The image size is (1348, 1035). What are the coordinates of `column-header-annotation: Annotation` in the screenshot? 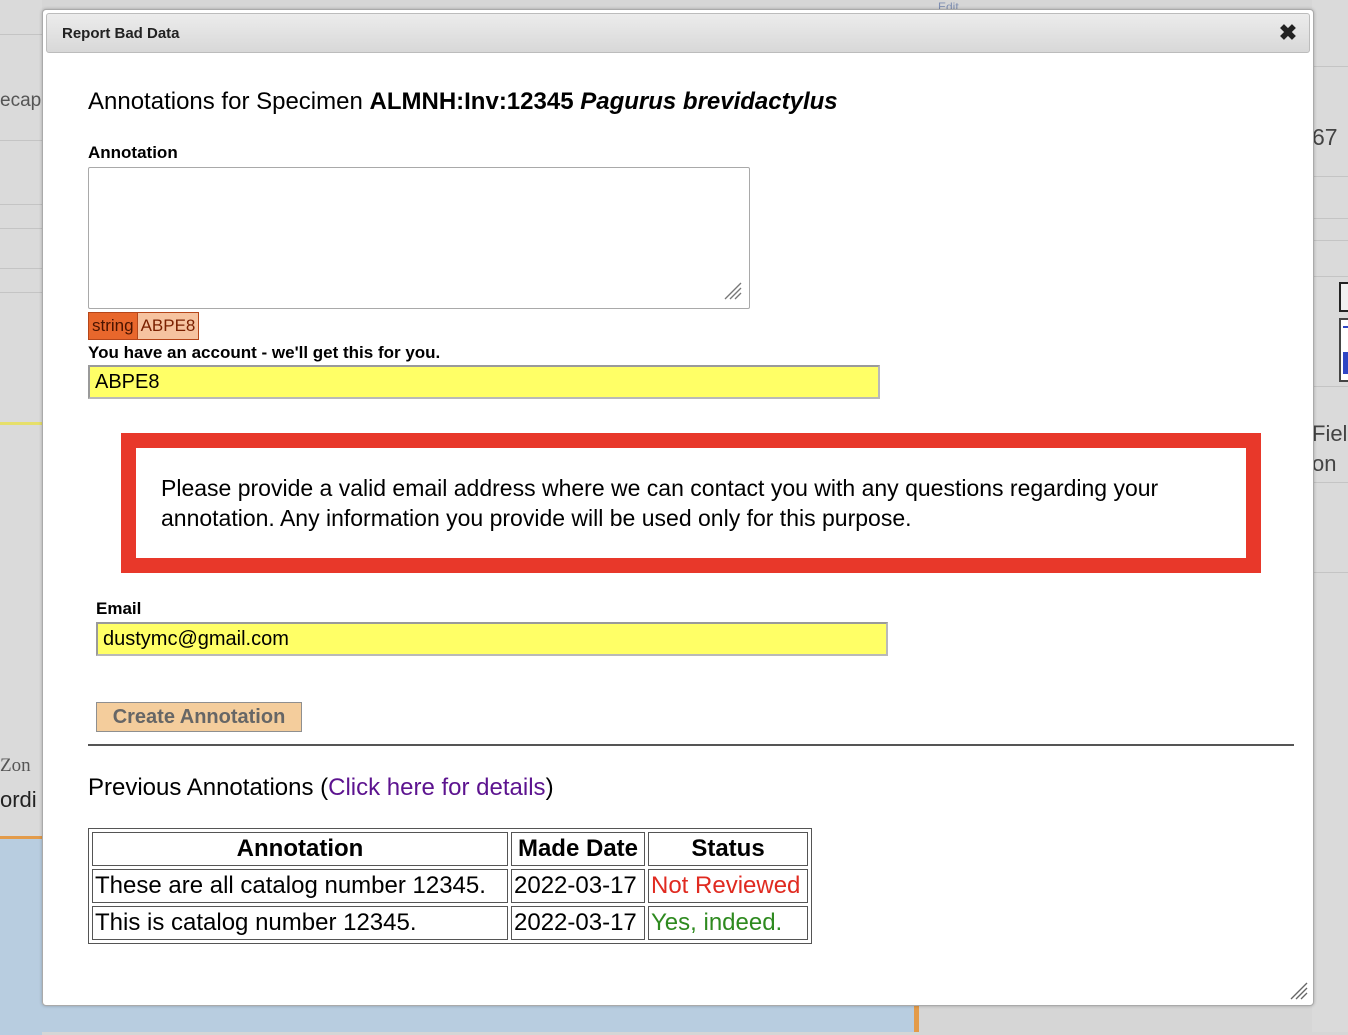 It's located at (300, 849).